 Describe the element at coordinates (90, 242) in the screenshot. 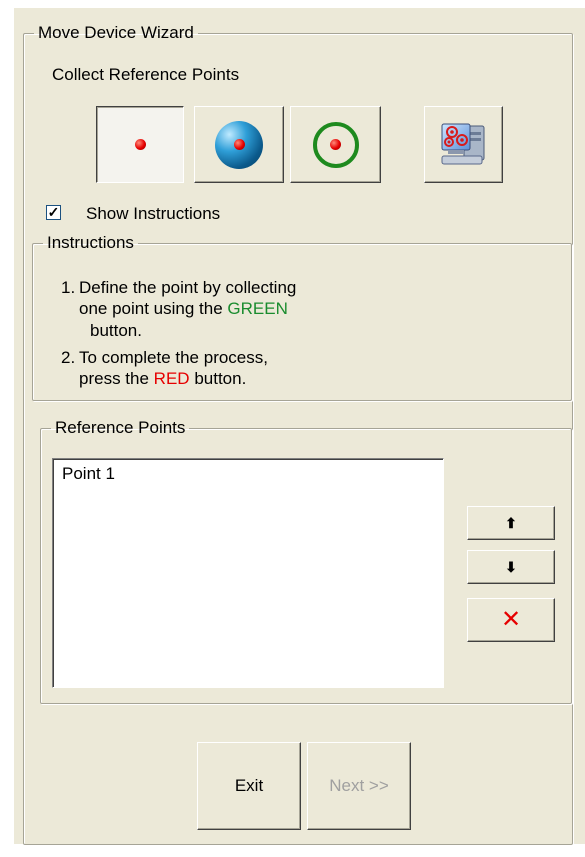

I see `instructions-title: Instructions` at that location.